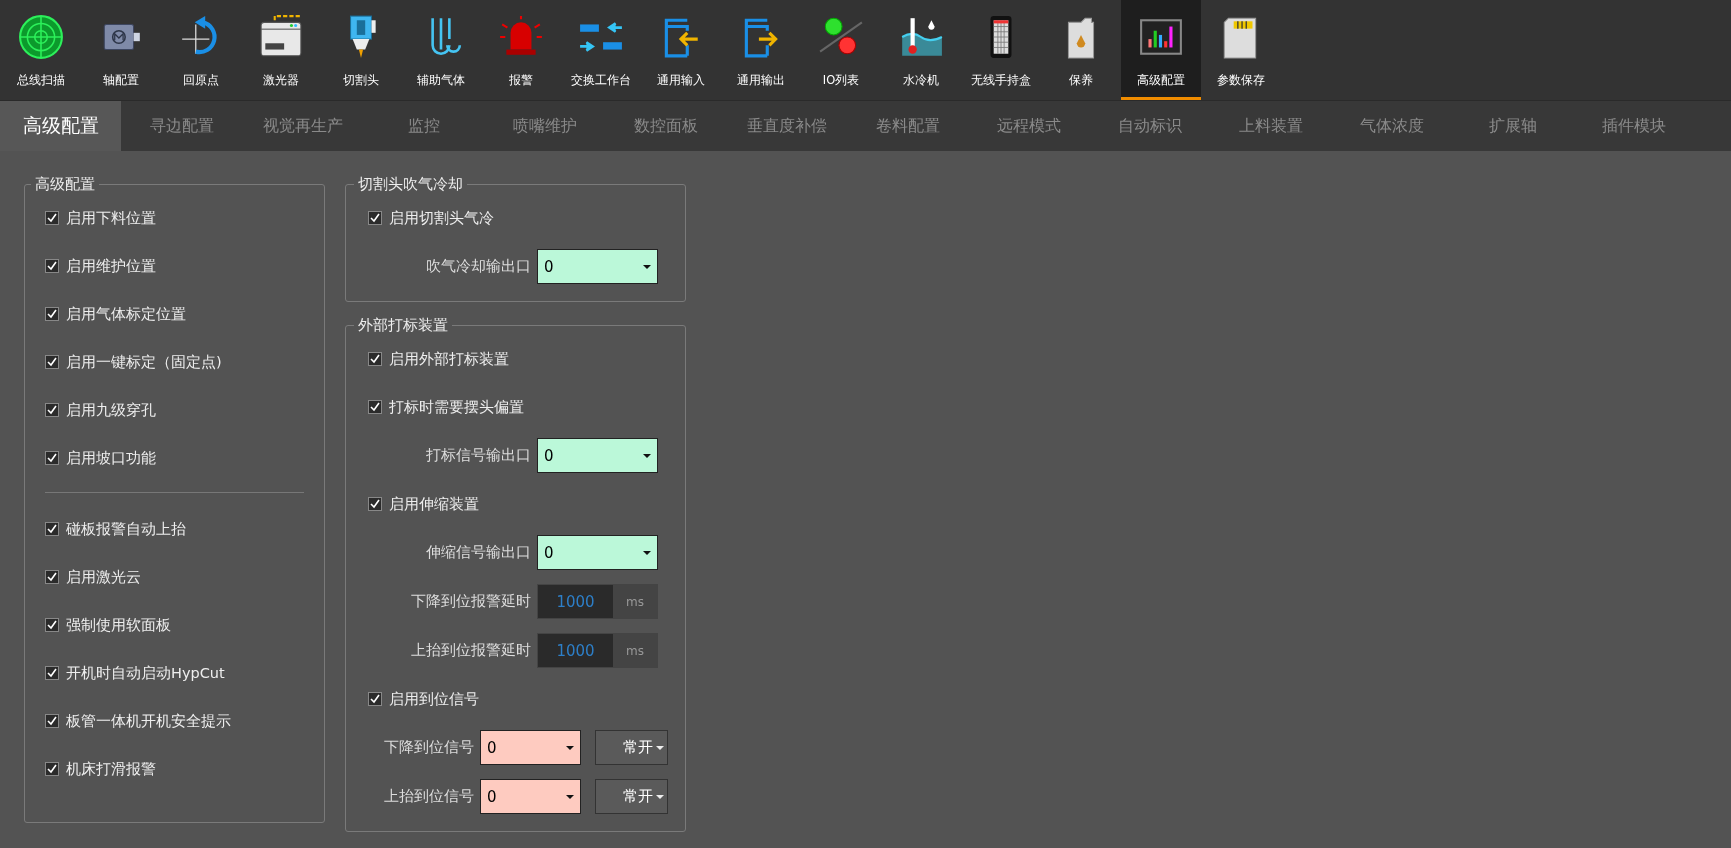 The height and width of the screenshot is (848, 1731). I want to click on checkbox-label: 开机时自动启动HypCut, so click(145, 673).